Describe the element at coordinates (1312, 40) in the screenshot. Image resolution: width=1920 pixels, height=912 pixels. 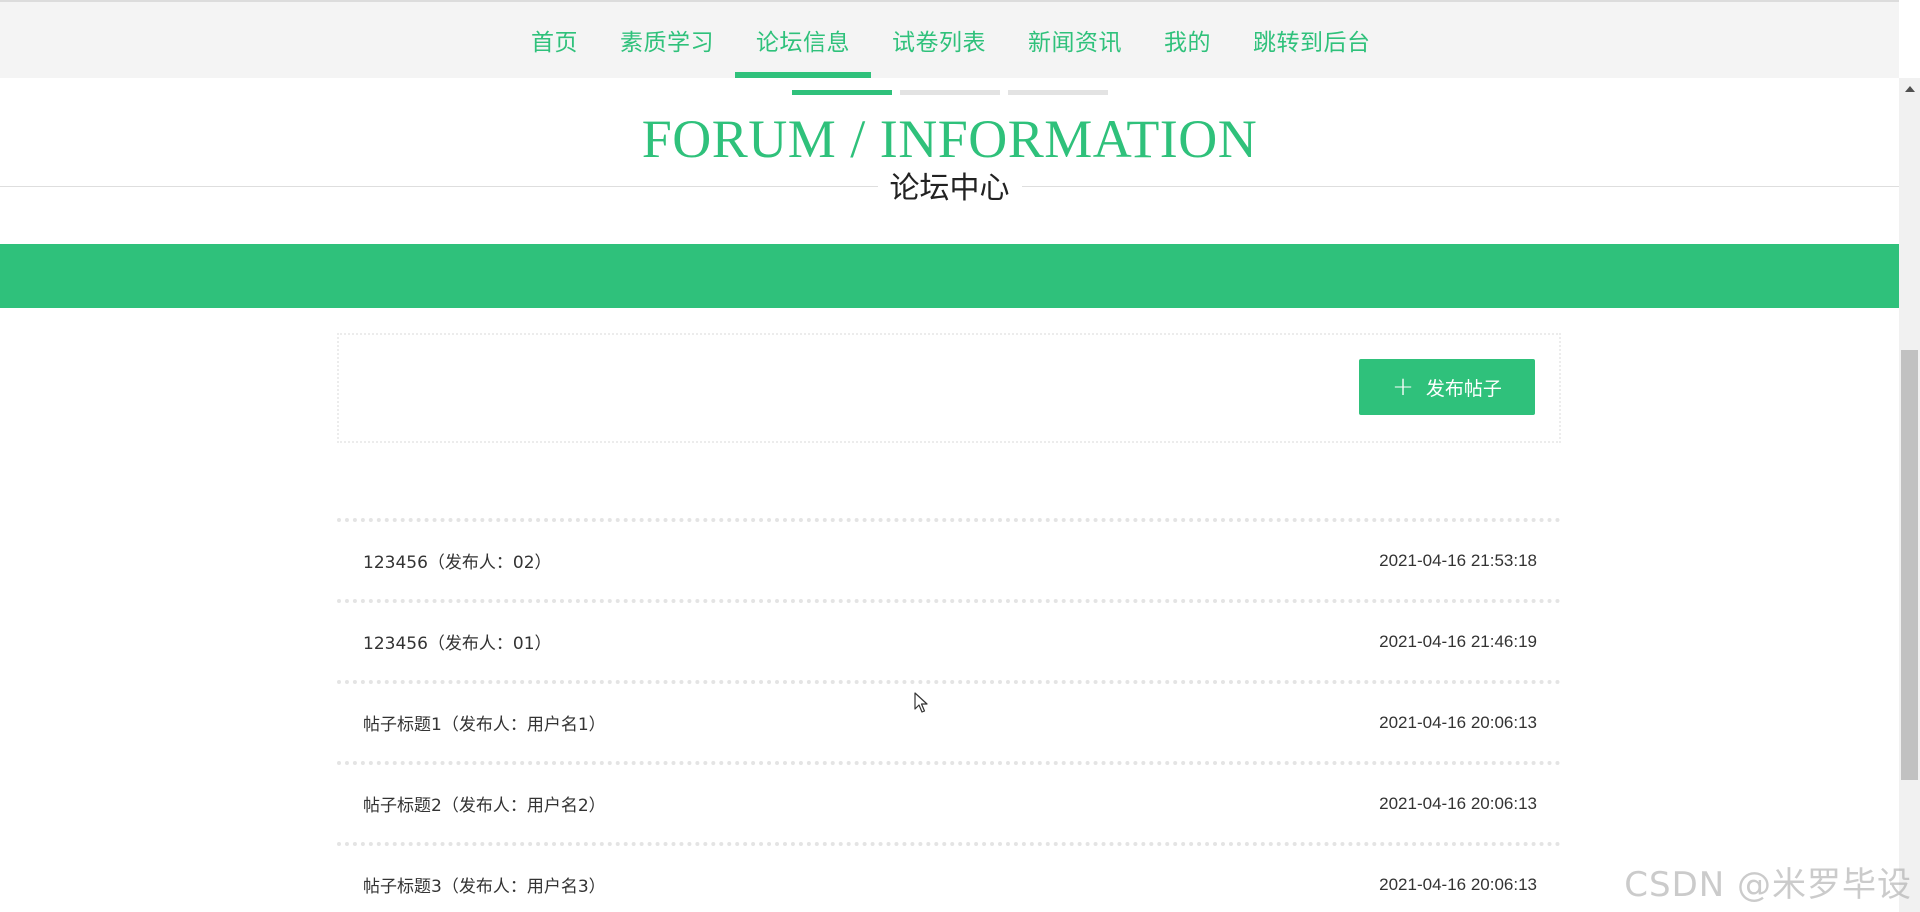
I see `nav-item-admin: 跳转到后台` at that location.